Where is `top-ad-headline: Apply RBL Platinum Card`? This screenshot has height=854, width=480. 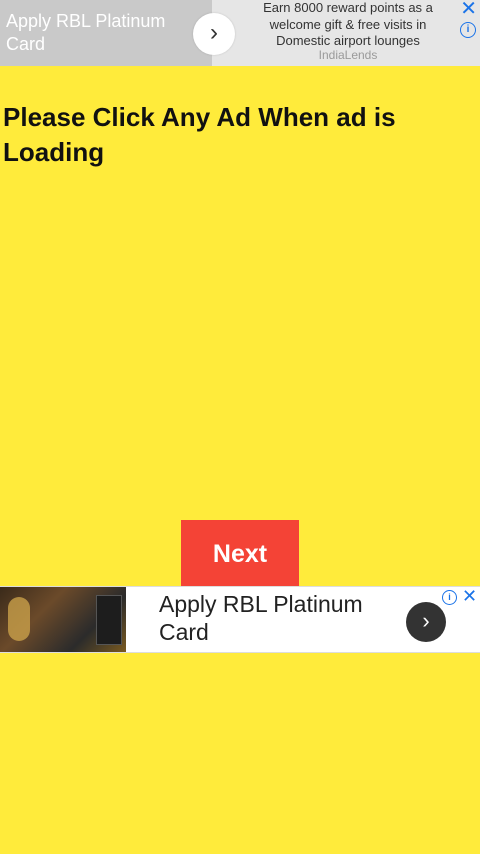 top-ad-headline: Apply RBL Platinum Card is located at coordinates (101, 33).